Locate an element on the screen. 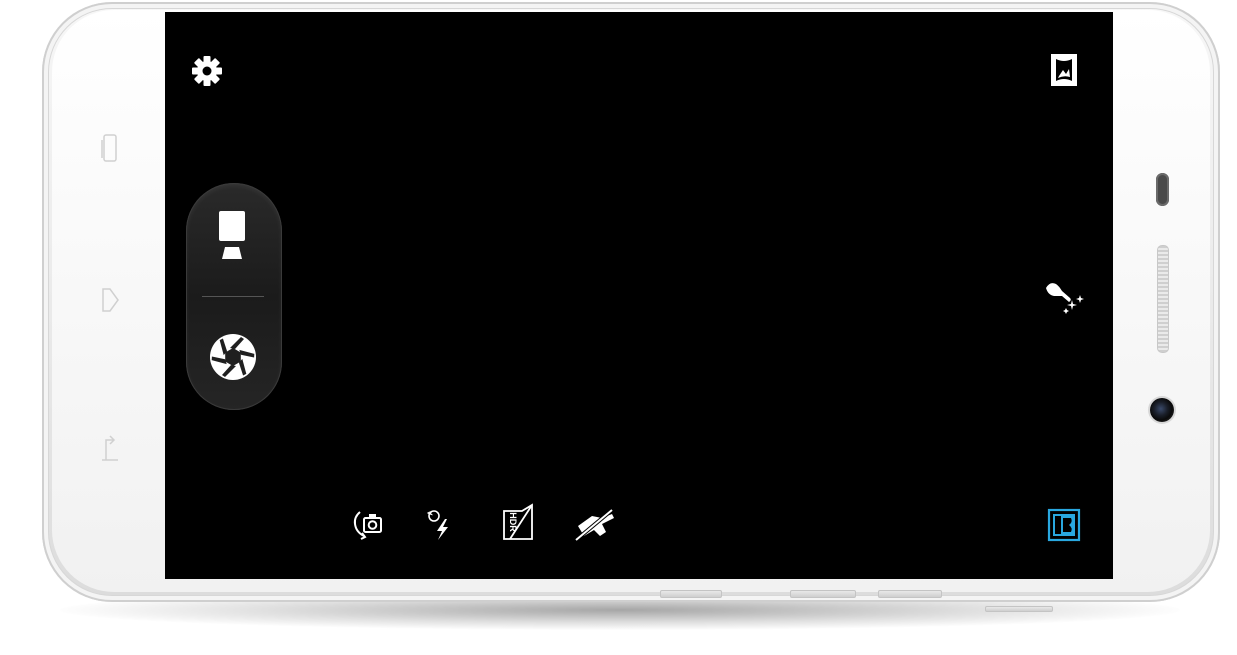 The image size is (1237, 655). home-key-icon is located at coordinates (110, 300).